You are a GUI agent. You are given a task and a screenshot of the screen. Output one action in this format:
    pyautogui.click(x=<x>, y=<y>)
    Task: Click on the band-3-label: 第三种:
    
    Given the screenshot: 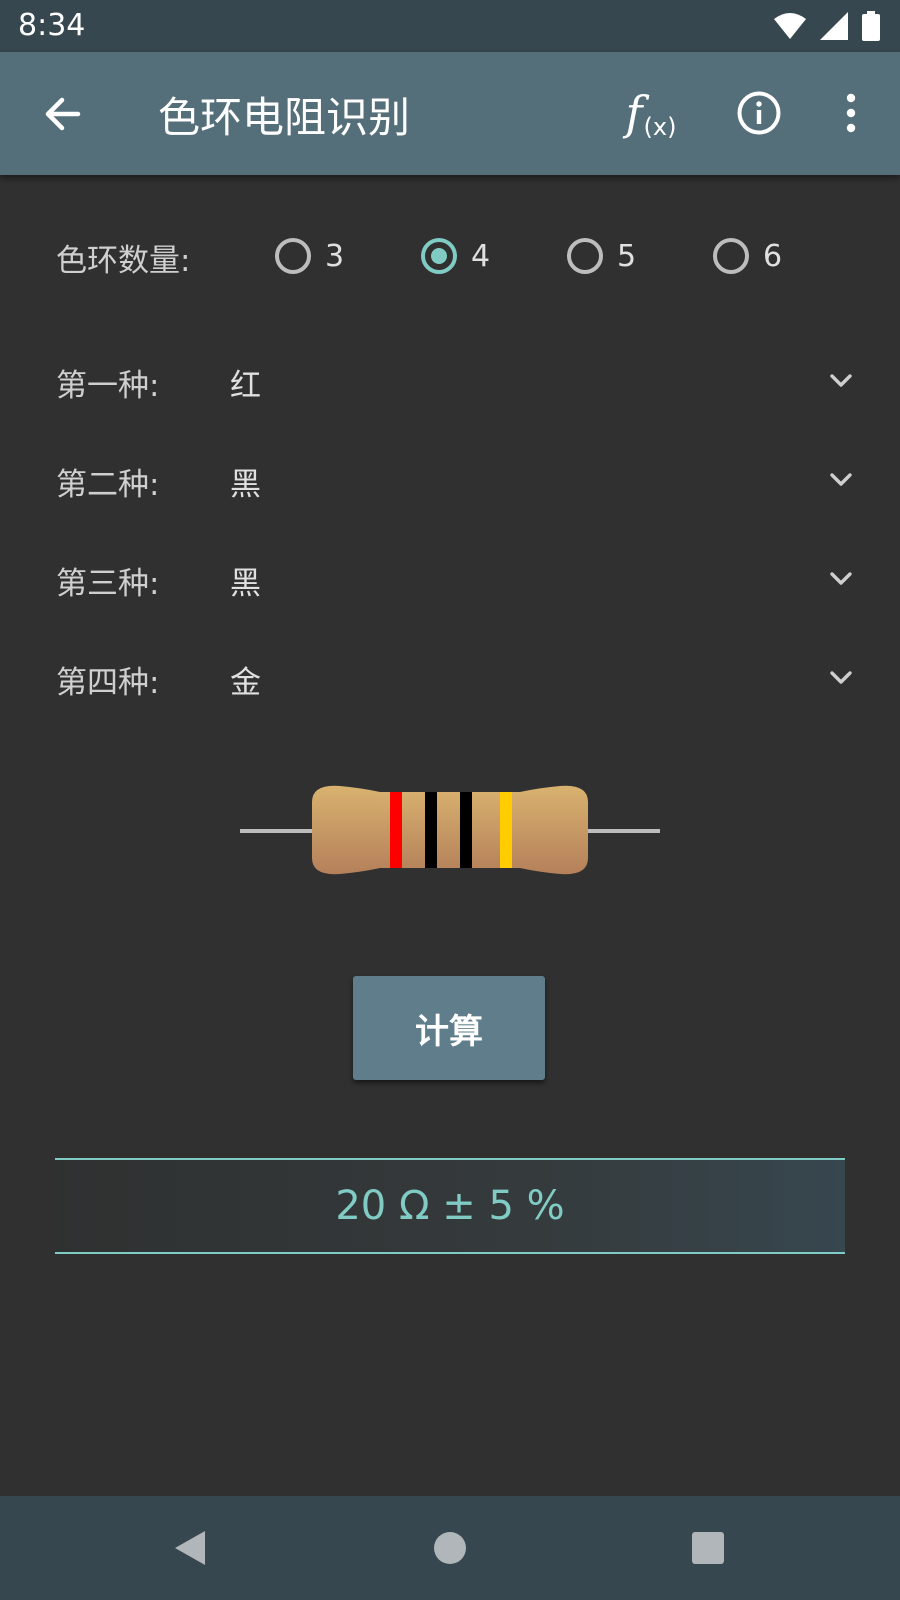 What is the action you would take?
    pyautogui.click(x=108, y=584)
    